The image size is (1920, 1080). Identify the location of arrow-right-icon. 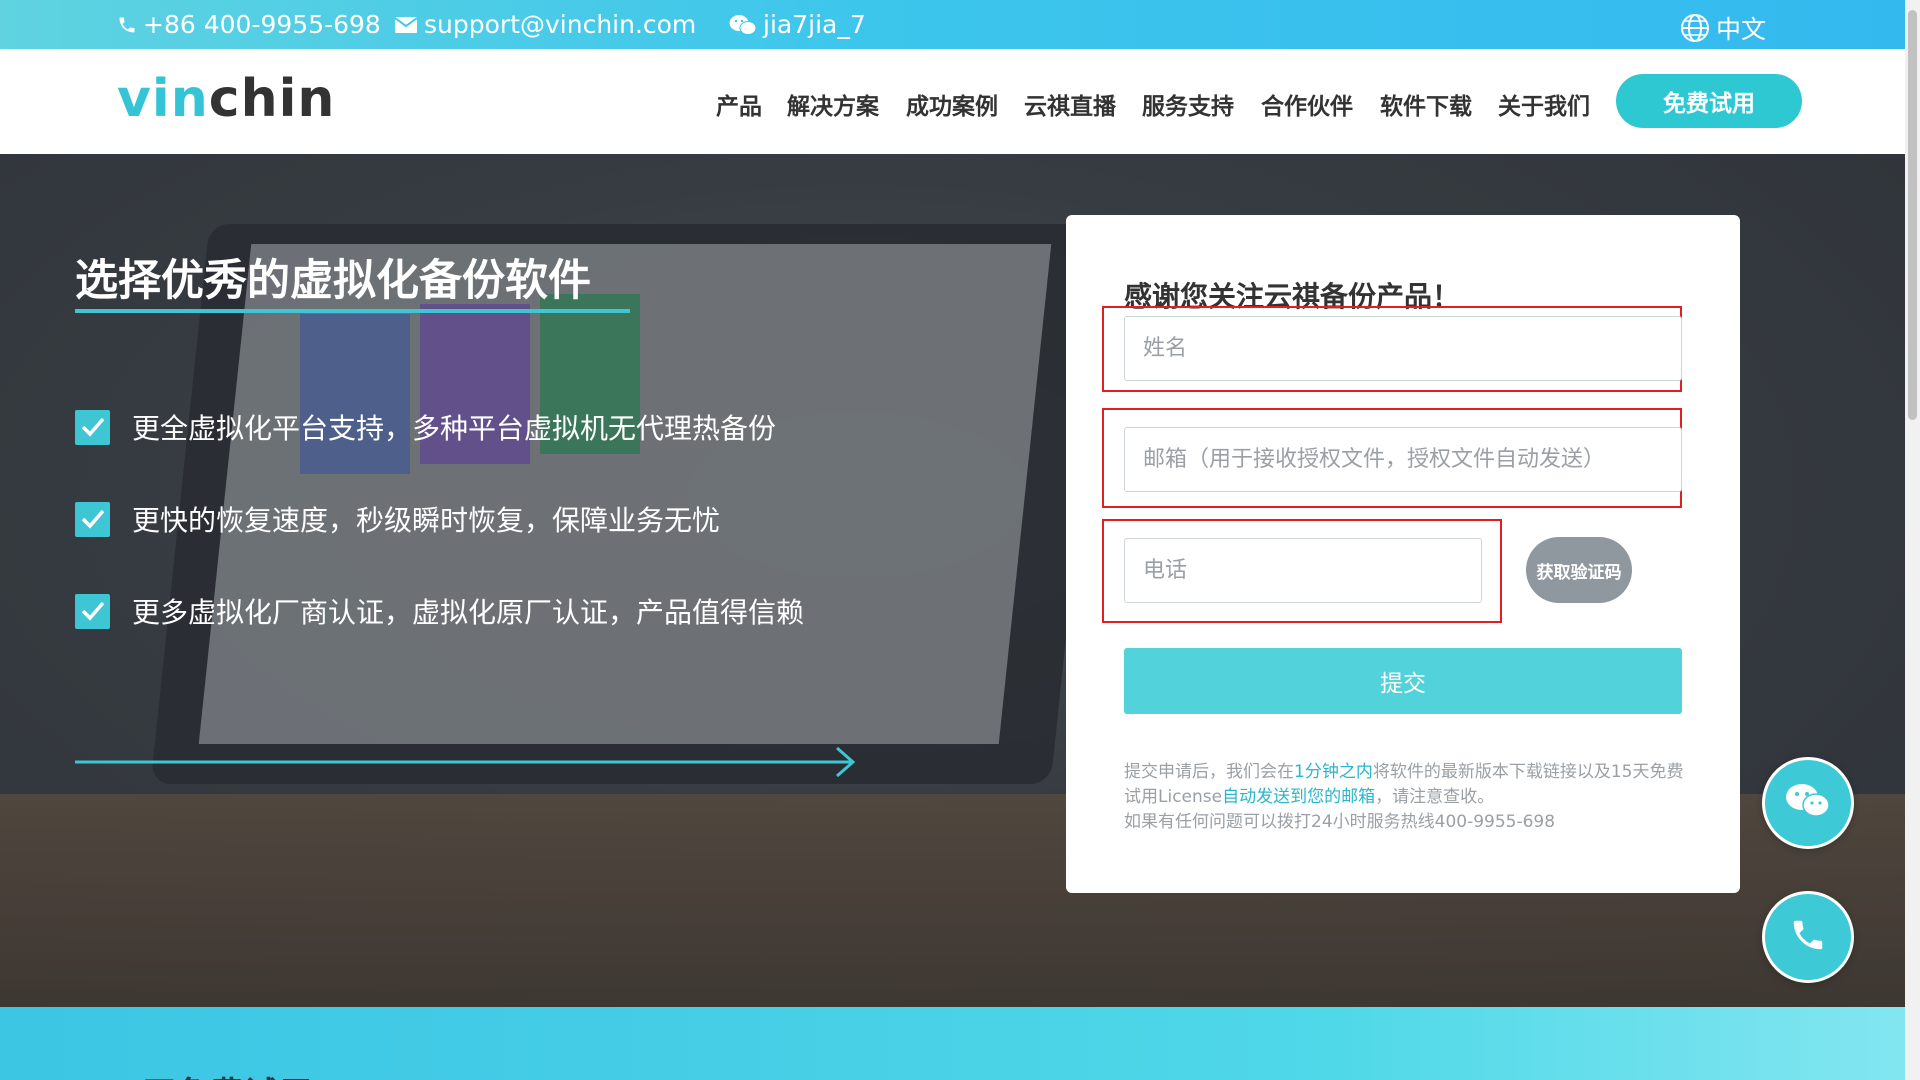
(466, 764).